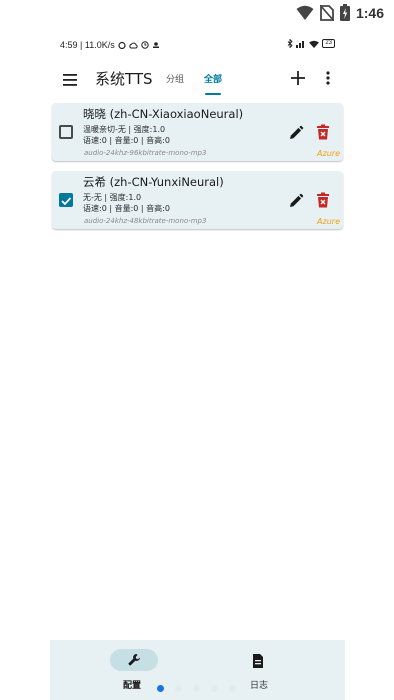  I want to click on tab-indicator, so click(213, 94).